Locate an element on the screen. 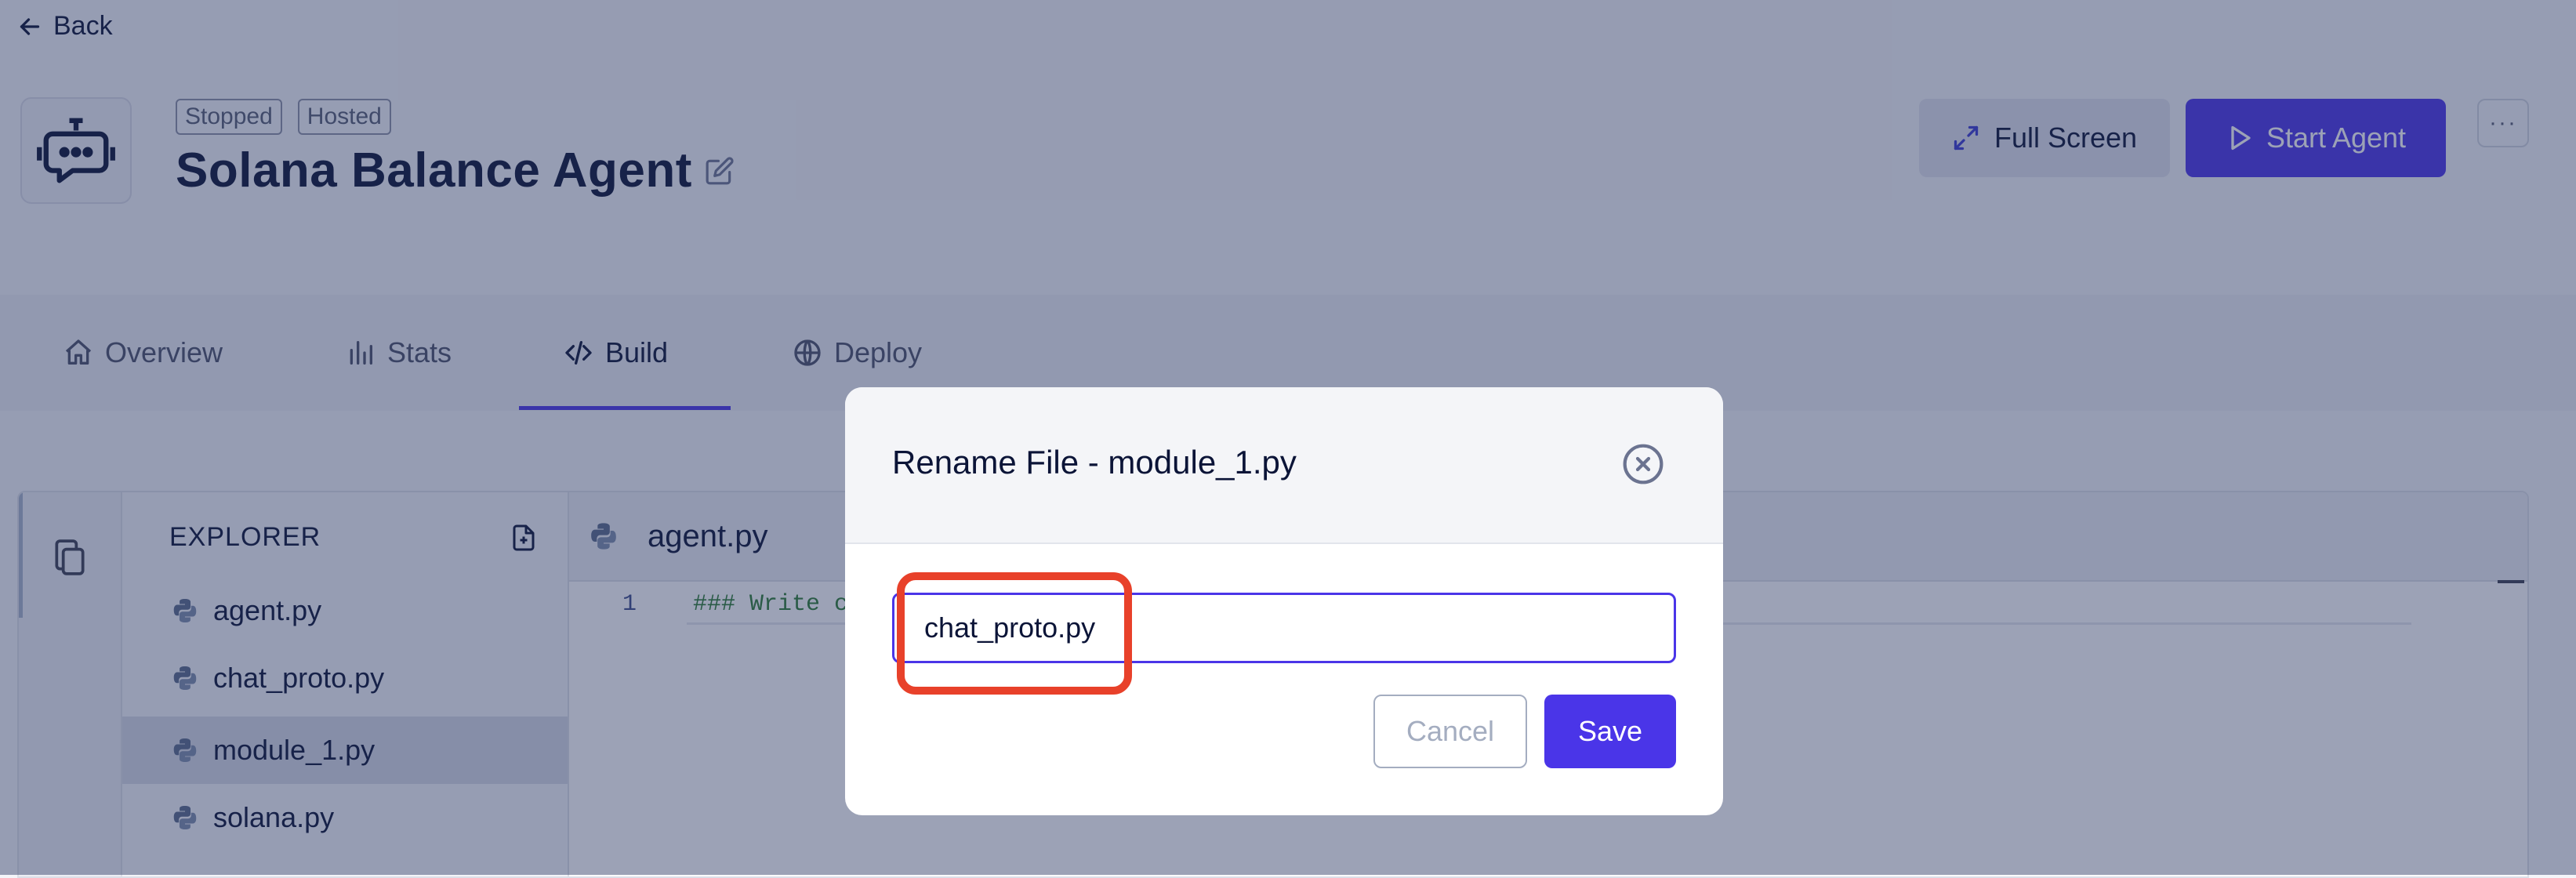  cancel-button: Cancel is located at coordinates (1450, 731).